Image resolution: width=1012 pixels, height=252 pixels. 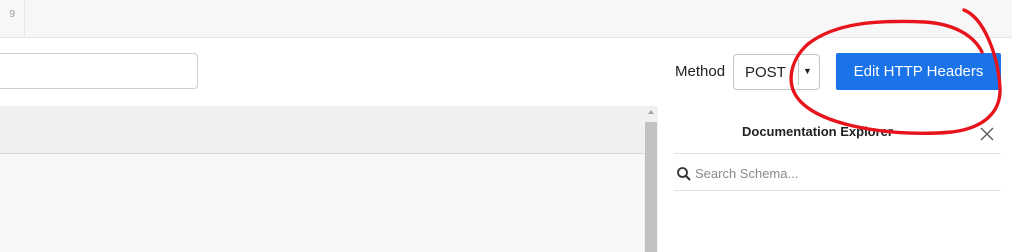 I want to click on editor-toolbar, so click(x=322, y=130).